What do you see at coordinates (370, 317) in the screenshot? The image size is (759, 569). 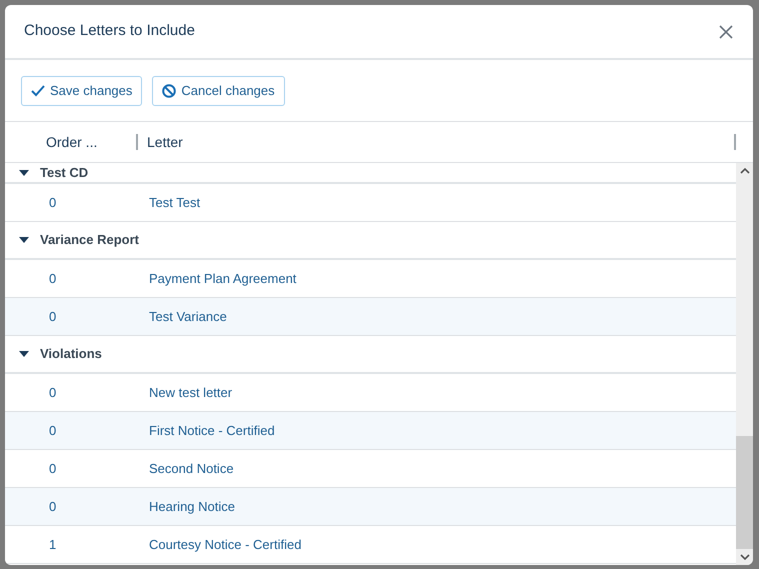 I see `table-row: 0 Test Variance` at bounding box center [370, 317].